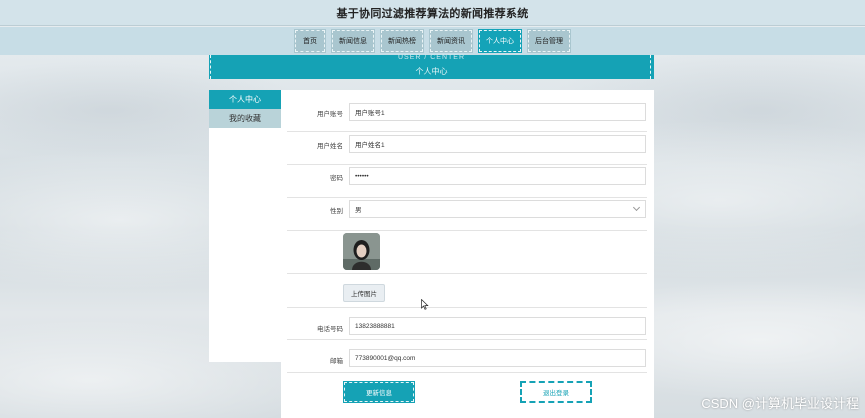 Image resolution: width=865 pixels, height=418 pixels. I want to click on phone-field: 13823888881, so click(497, 326).